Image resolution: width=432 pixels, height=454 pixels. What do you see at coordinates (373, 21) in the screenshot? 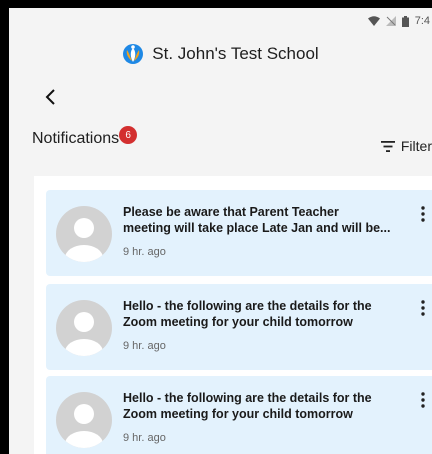
I see `wifi-icon` at bounding box center [373, 21].